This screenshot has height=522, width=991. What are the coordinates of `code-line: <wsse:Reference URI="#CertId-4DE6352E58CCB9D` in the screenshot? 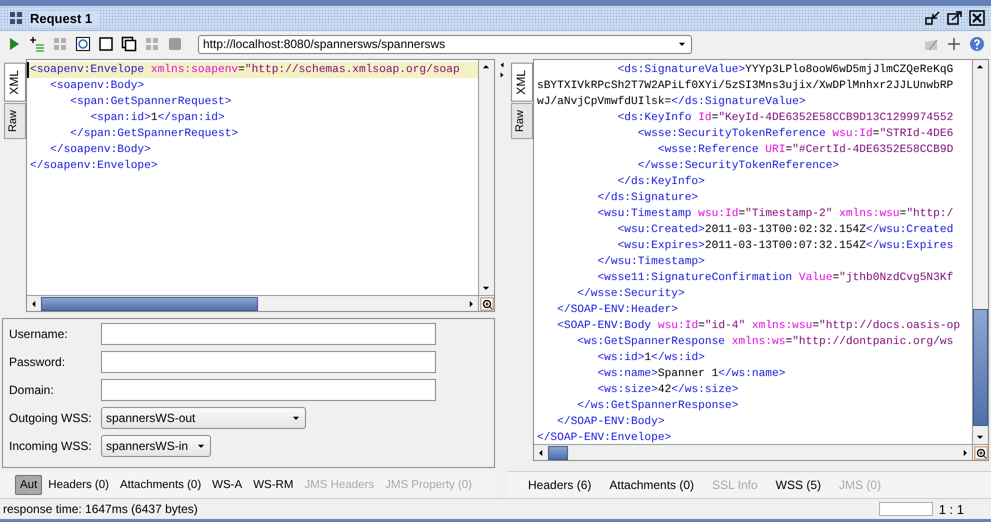 It's located at (805, 150).